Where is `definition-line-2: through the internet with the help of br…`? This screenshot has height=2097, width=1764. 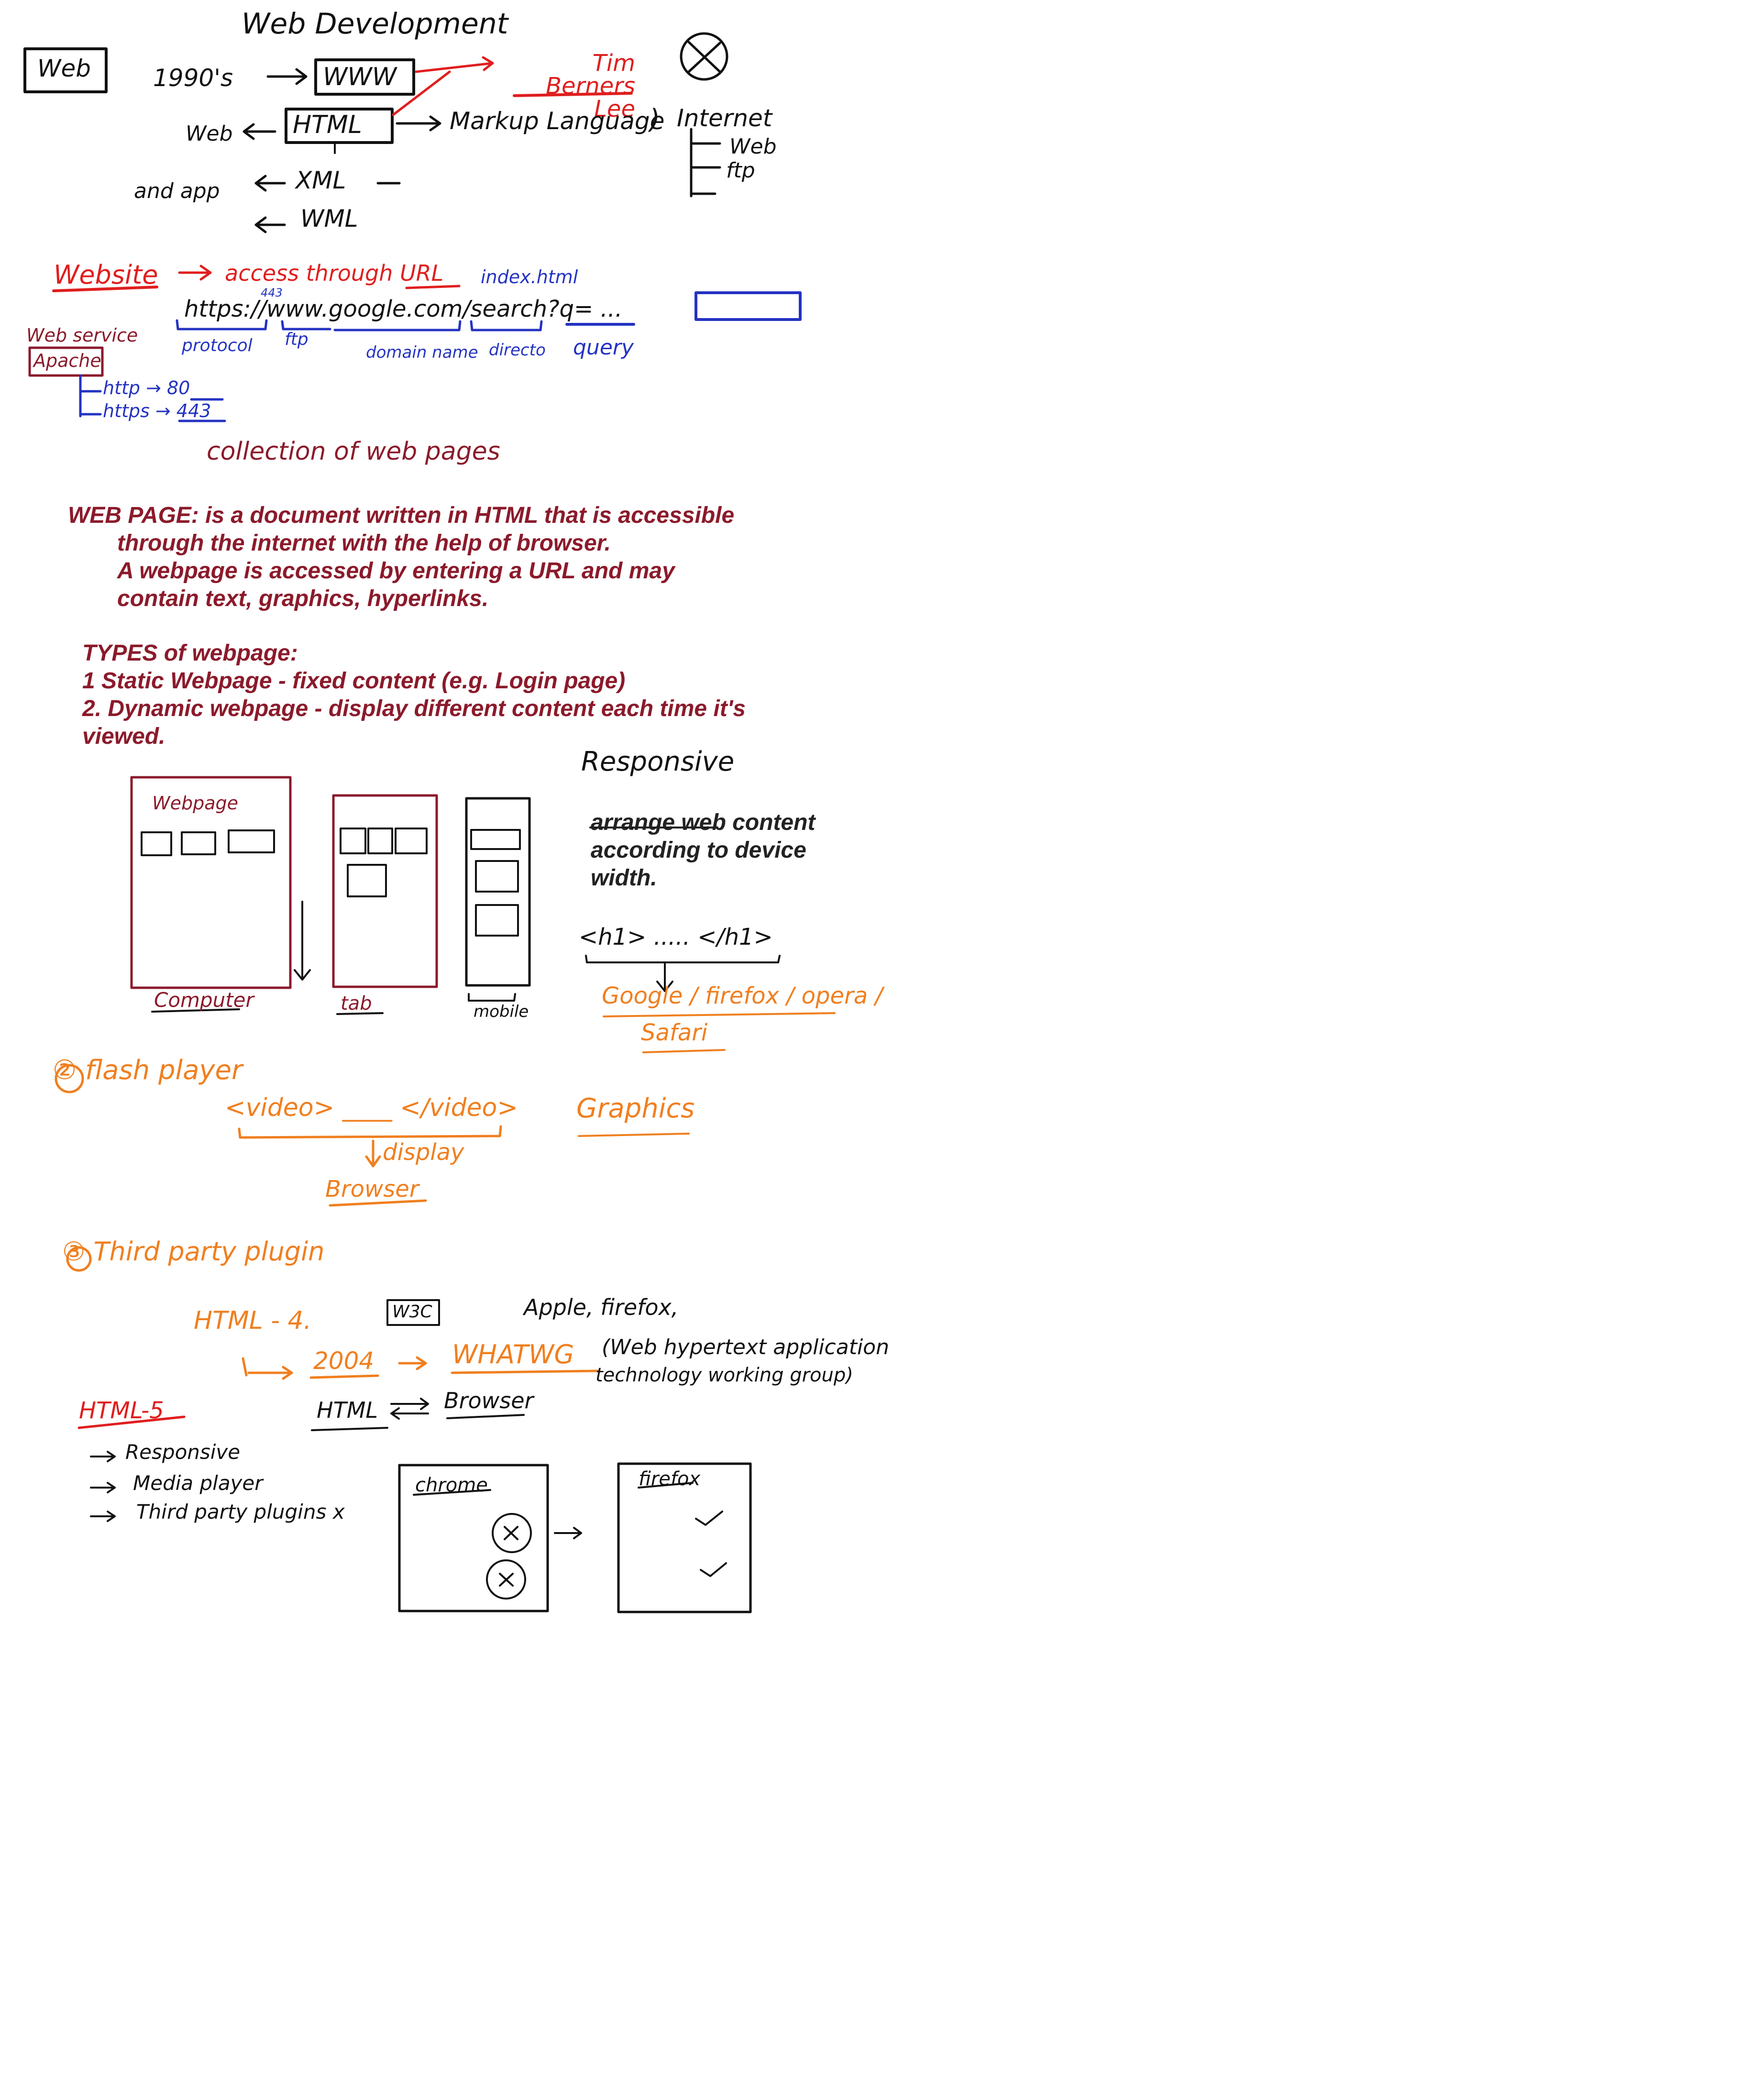 definition-line-2: through the internet with the help of br… is located at coordinates (364, 543).